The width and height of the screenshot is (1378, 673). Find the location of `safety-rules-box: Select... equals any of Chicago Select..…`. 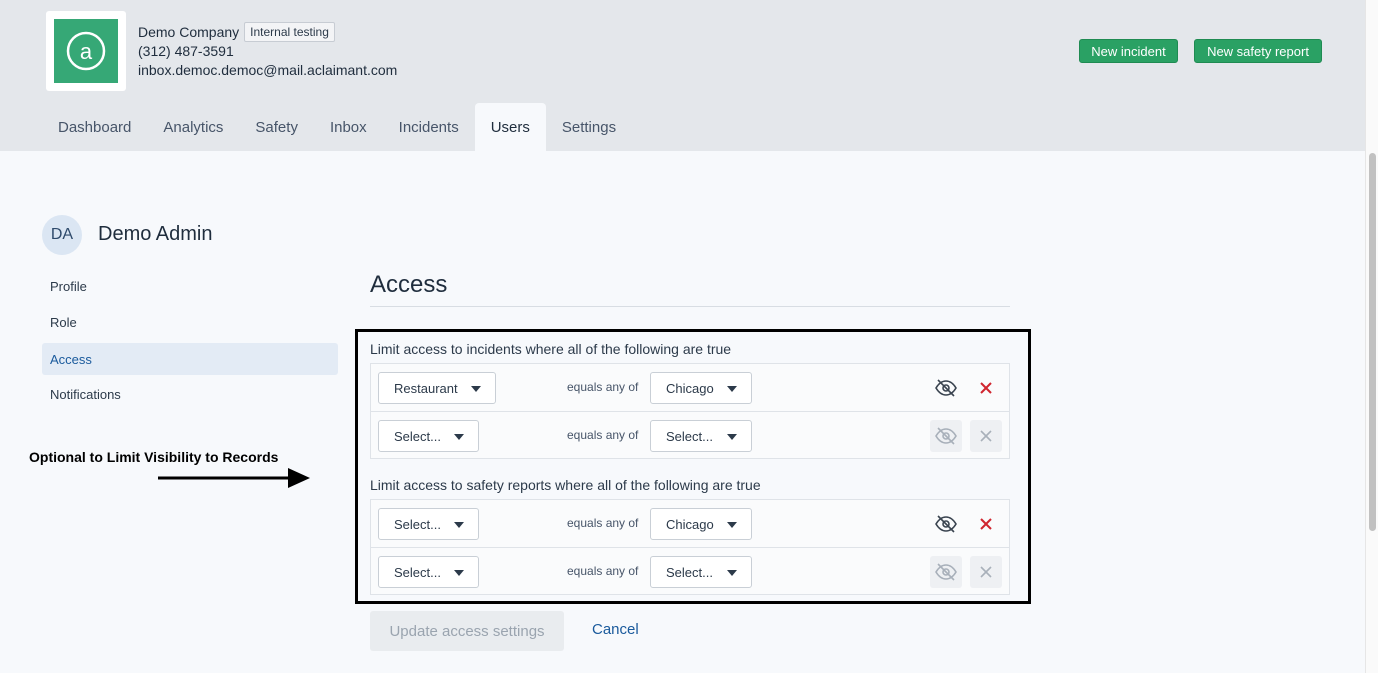

safety-rules-box: Select... equals any of Chicago Select..… is located at coordinates (690, 547).